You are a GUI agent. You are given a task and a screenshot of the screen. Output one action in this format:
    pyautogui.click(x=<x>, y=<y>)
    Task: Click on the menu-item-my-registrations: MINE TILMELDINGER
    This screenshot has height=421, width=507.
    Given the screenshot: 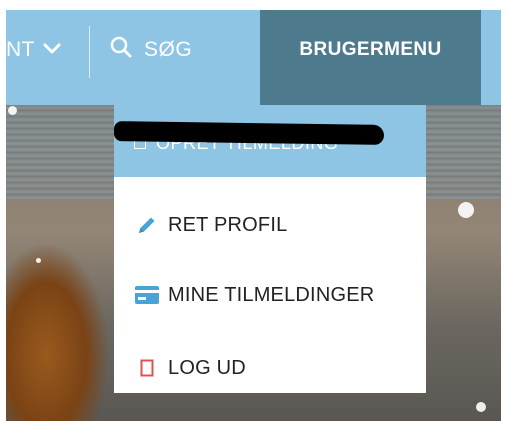 What is the action you would take?
    pyautogui.click(x=270, y=295)
    